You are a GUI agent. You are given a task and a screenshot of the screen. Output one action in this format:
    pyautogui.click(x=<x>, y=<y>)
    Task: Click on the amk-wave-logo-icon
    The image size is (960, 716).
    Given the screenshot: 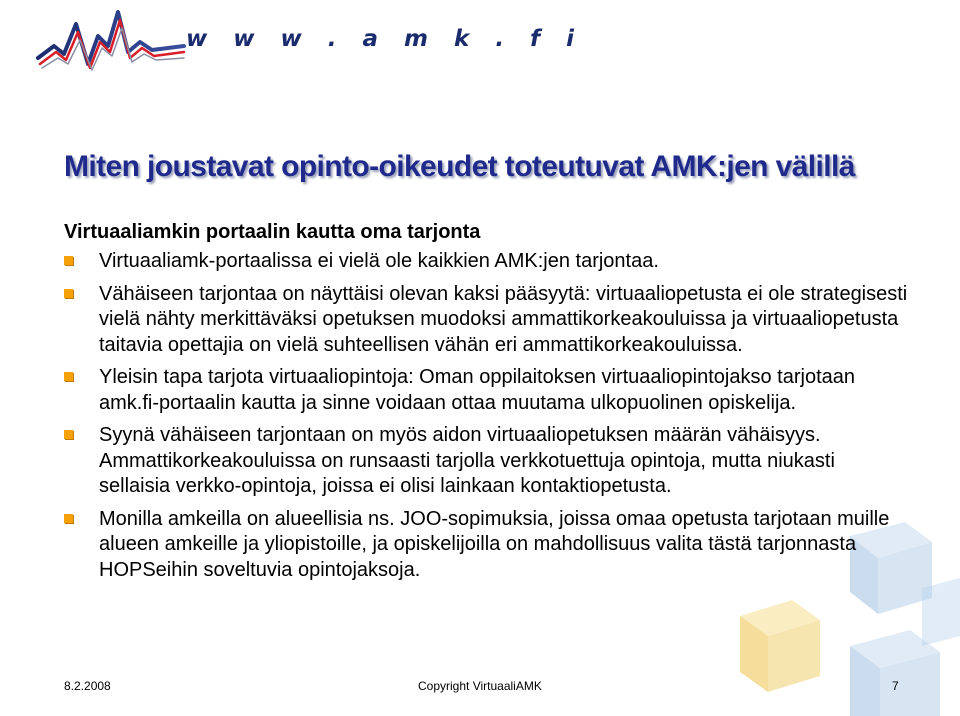 What is the action you would take?
    pyautogui.click(x=111, y=40)
    